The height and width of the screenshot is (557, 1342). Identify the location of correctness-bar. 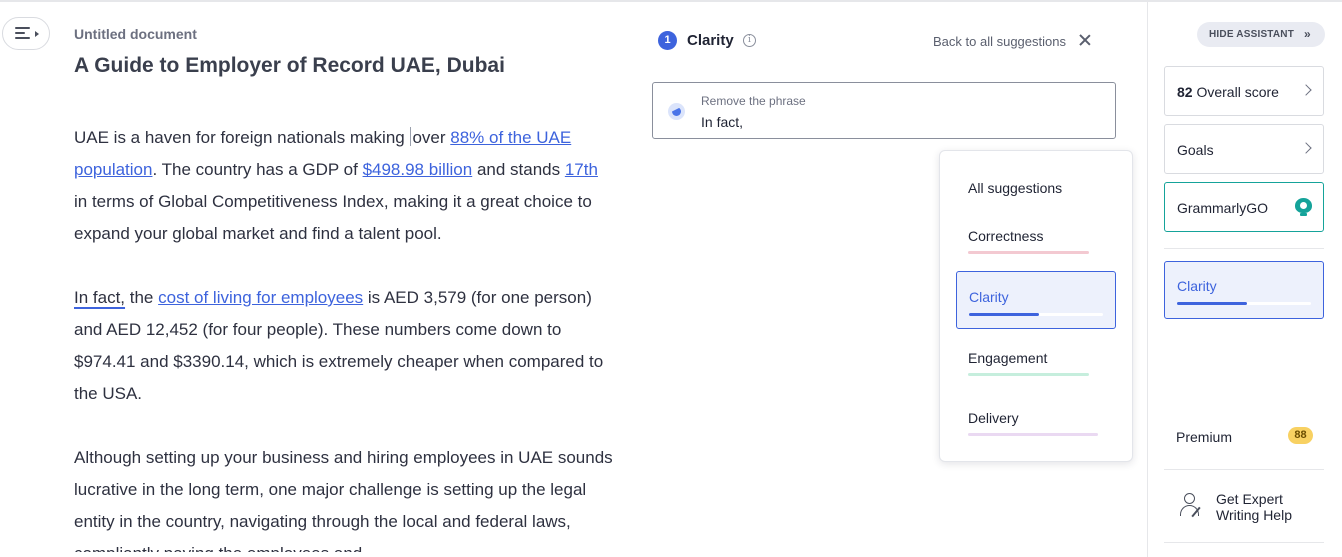
(1028, 252).